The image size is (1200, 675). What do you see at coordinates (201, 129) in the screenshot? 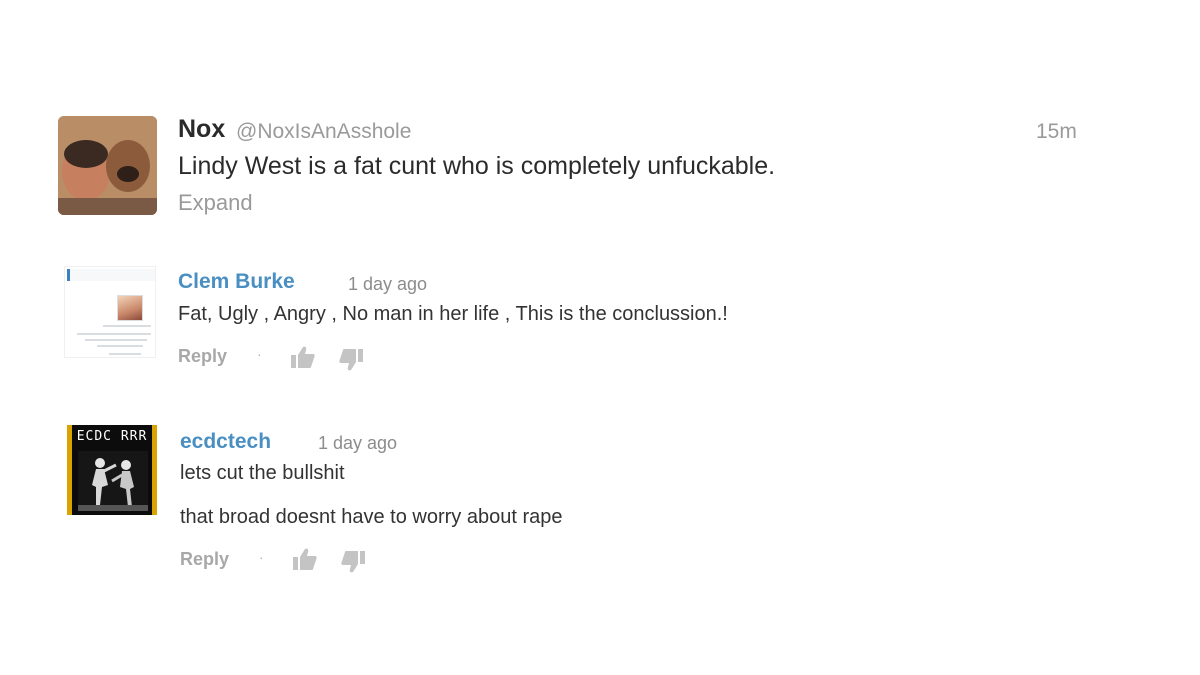
I see `tweet-author-name: Nox` at bounding box center [201, 129].